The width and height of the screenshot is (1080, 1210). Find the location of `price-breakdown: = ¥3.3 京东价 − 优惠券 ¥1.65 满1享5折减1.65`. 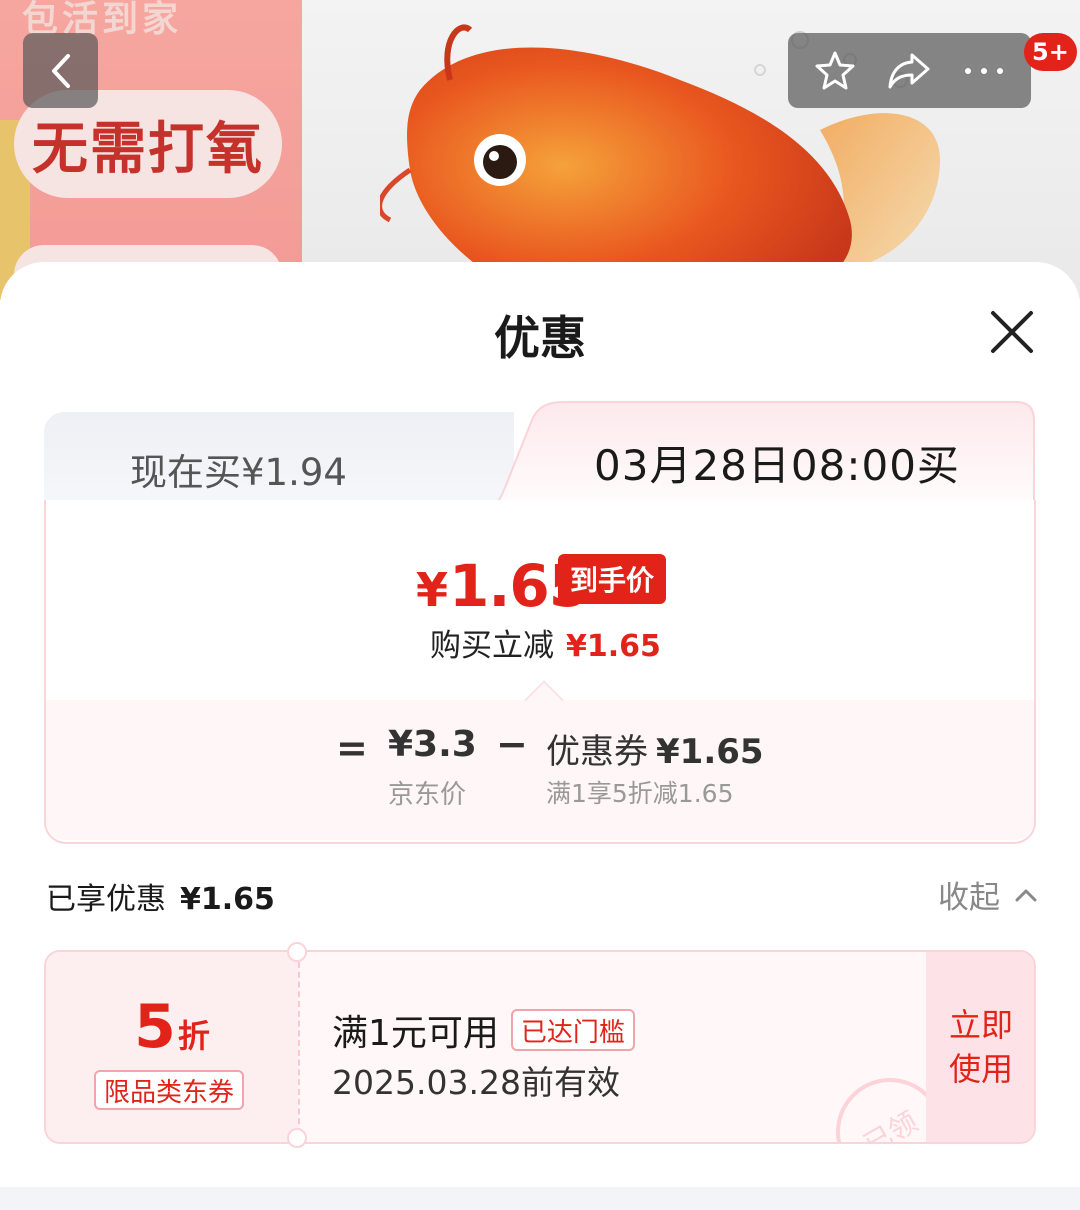

price-breakdown: = ¥3.3 京东价 − 优惠券 ¥1.65 满1享5折减1.65 is located at coordinates (540, 760).